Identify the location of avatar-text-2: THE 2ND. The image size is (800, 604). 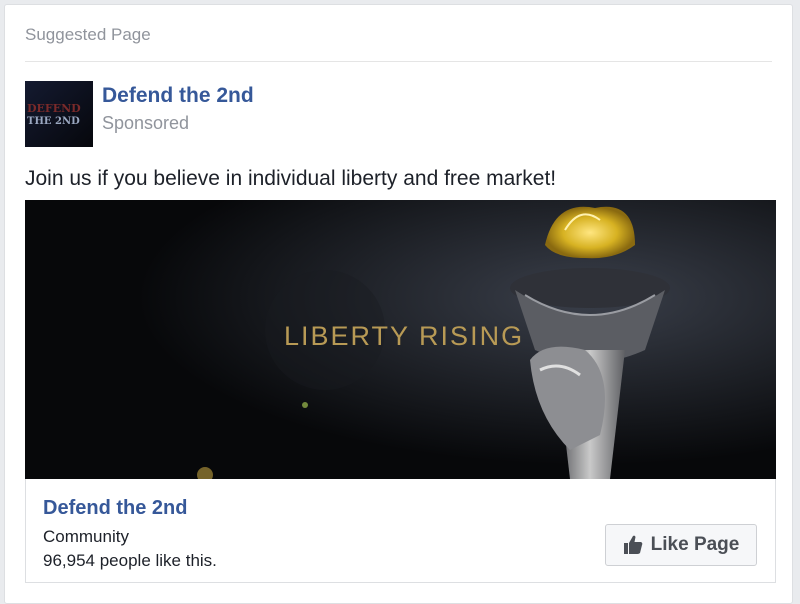
(53, 121).